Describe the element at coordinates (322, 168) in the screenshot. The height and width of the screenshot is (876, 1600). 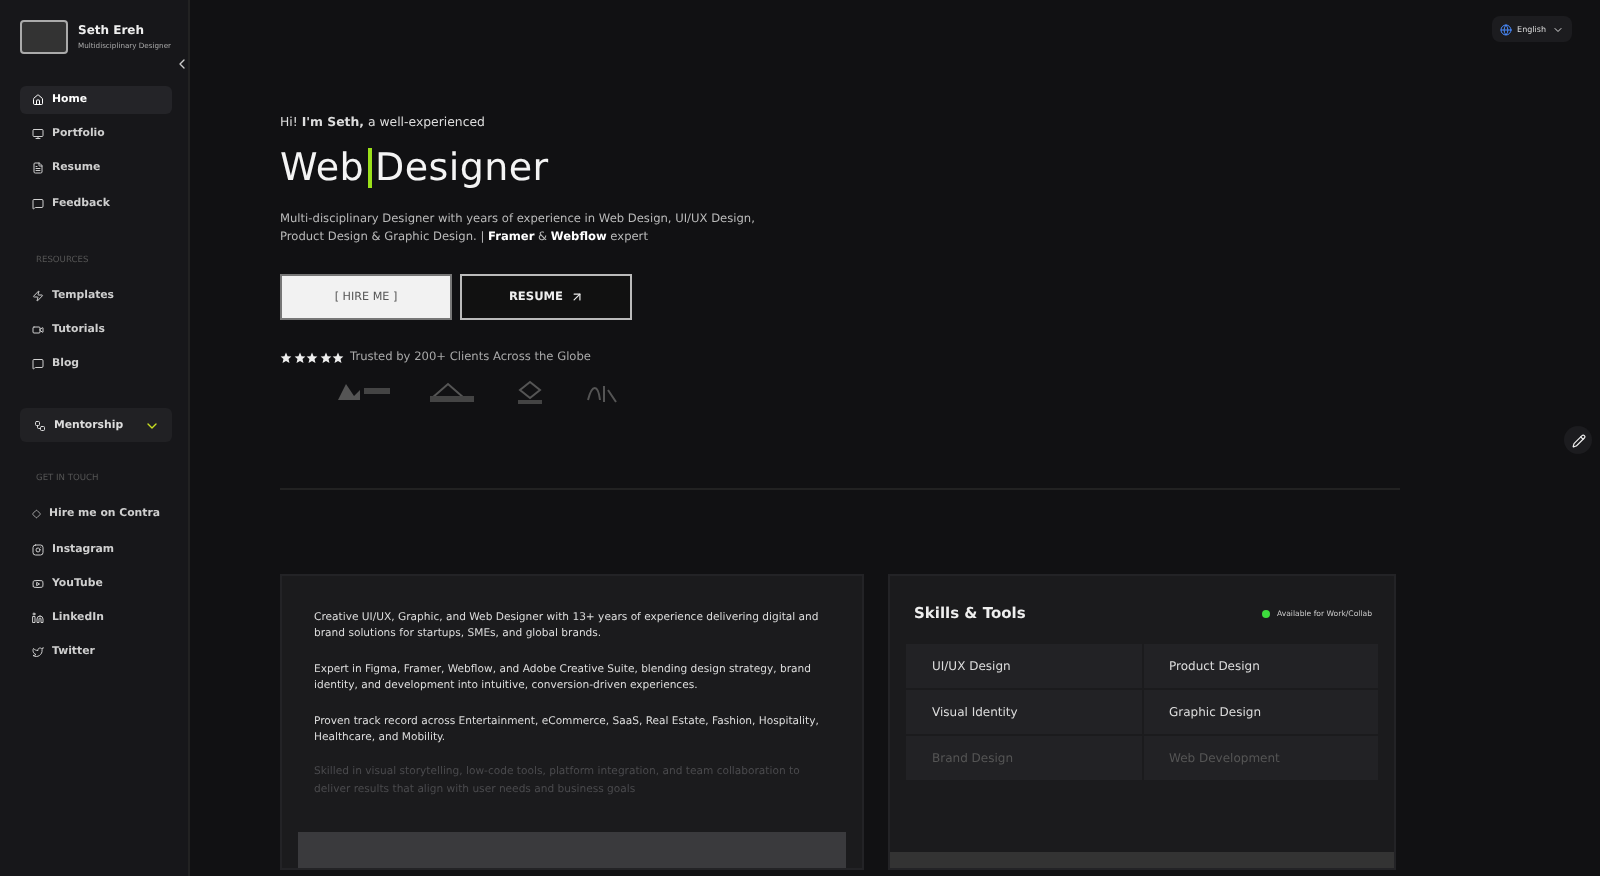
I see `hero-title: Web` at that location.